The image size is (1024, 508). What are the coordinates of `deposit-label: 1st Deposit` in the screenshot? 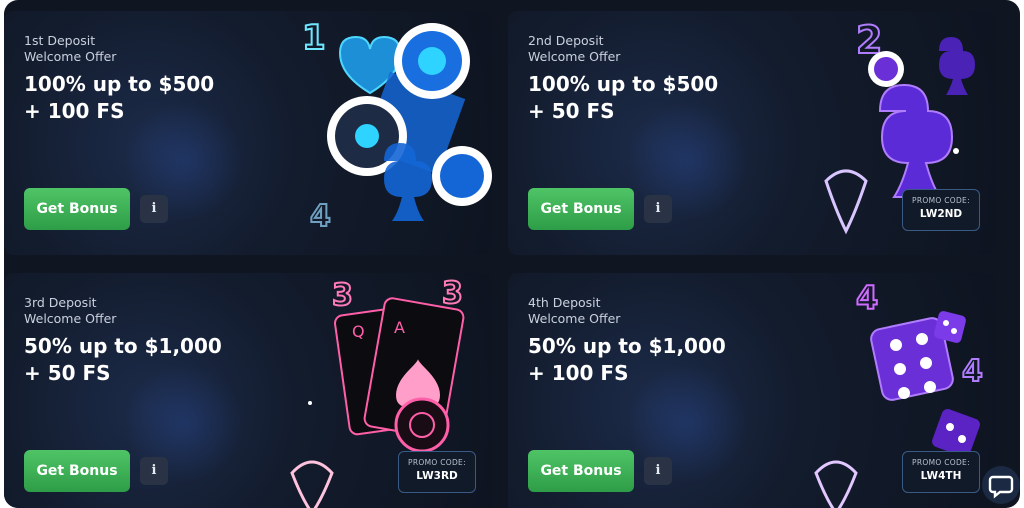 It's located at (60, 40).